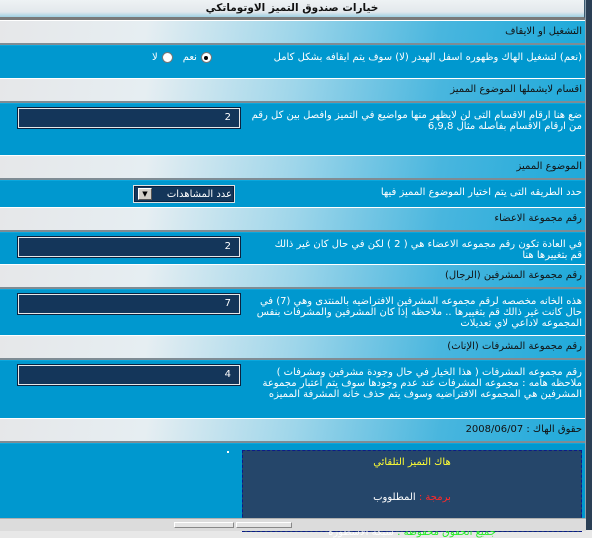 The image size is (592, 538). I want to click on male-moderators-input: 7, so click(129, 304).